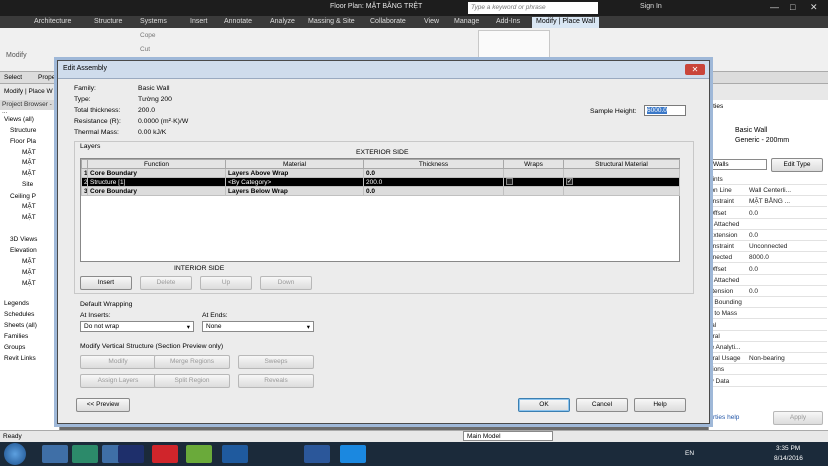 This screenshot has width=828, height=466. What do you see at coordinates (85, 454) in the screenshot?
I see `sketchup-icon` at bounding box center [85, 454].